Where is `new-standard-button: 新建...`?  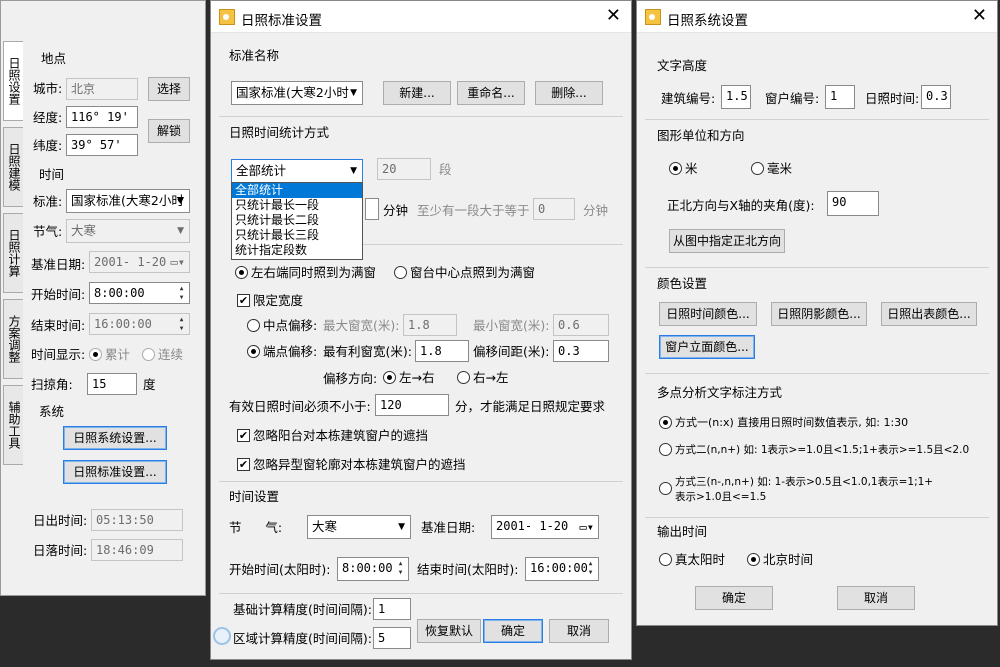
new-standard-button: 新建... is located at coordinates (417, 93).